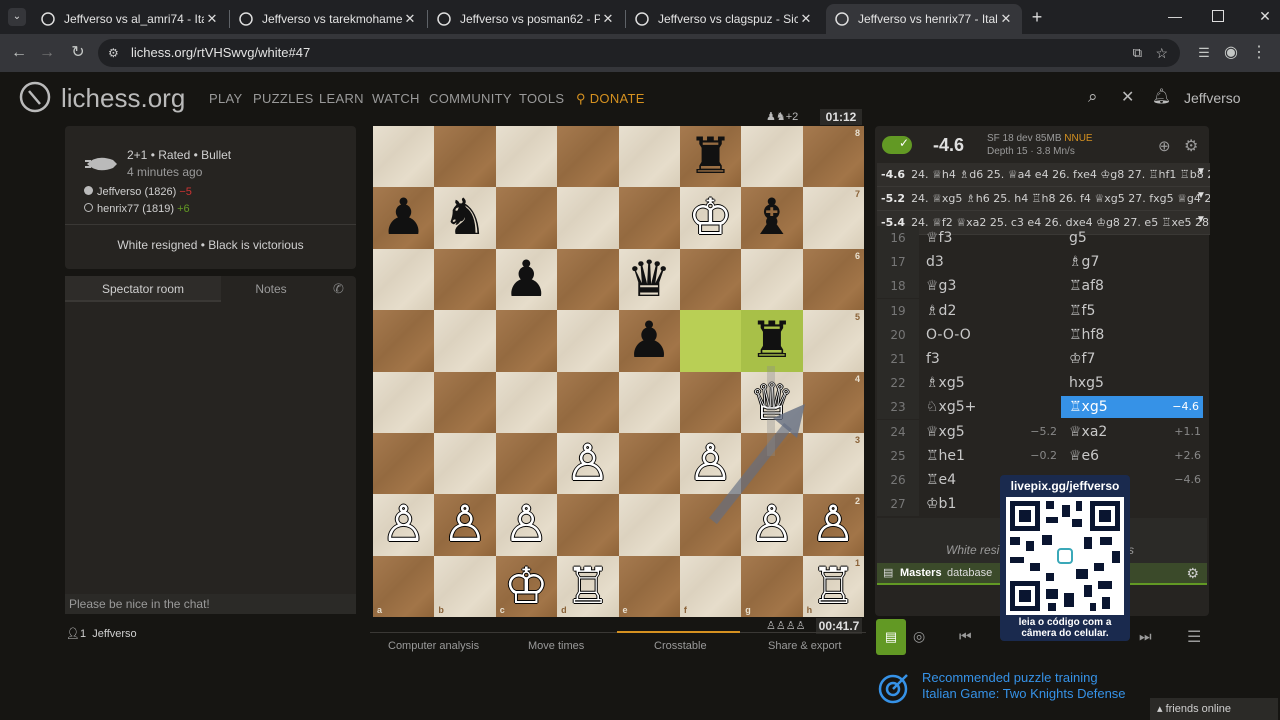  I want to click on tab-move-times: Move times, so click(556, 646).